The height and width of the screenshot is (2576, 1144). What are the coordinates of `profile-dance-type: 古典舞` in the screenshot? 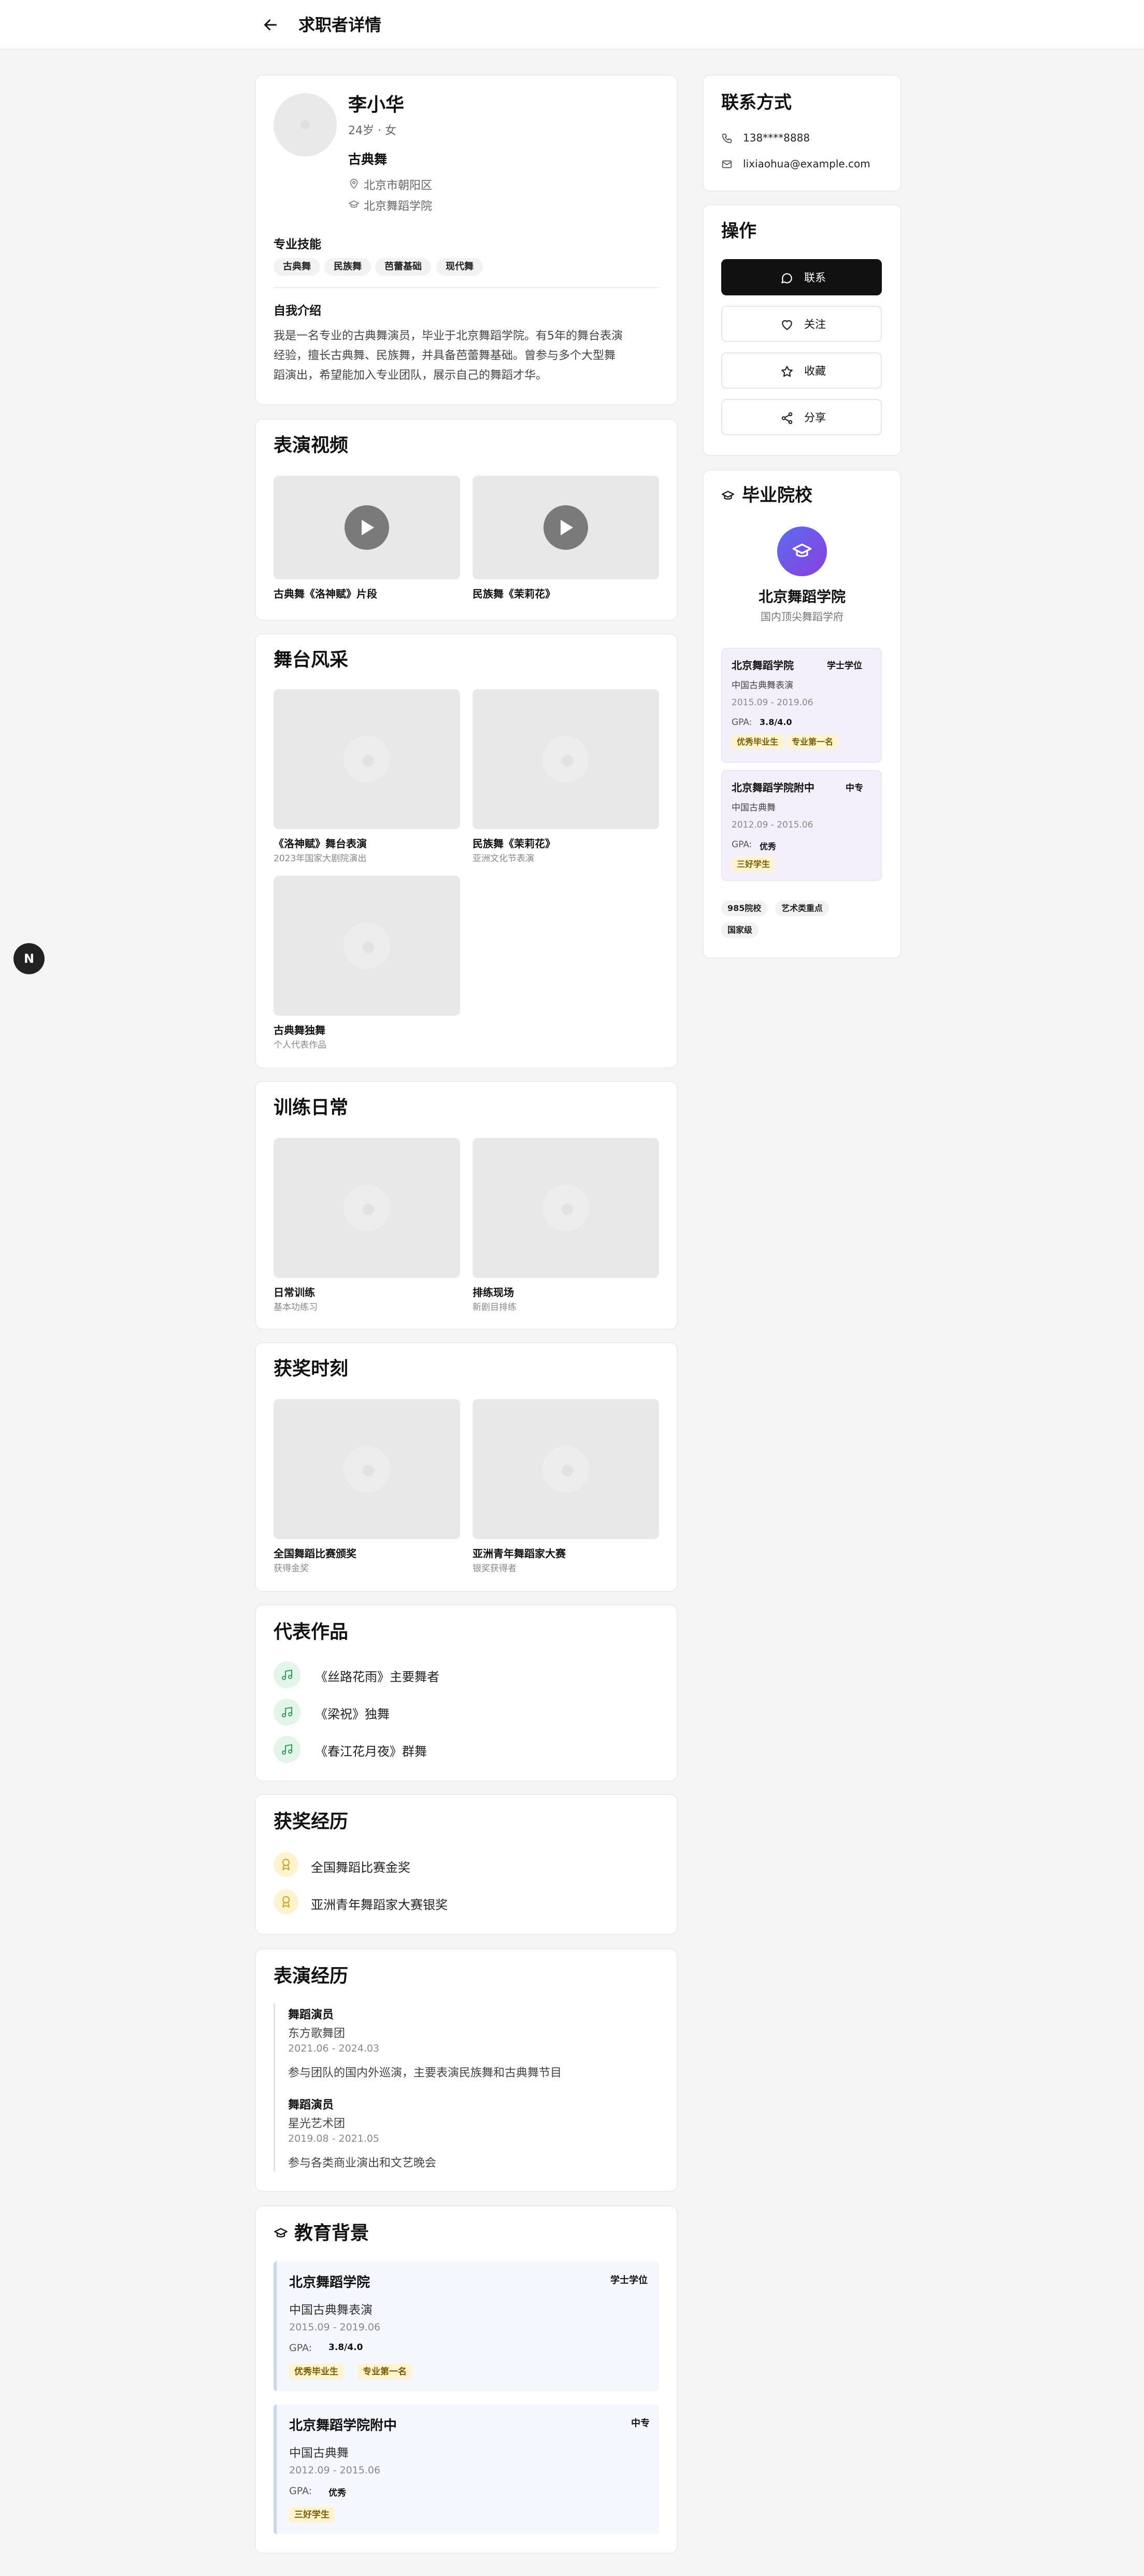 It's located at (368, 159).